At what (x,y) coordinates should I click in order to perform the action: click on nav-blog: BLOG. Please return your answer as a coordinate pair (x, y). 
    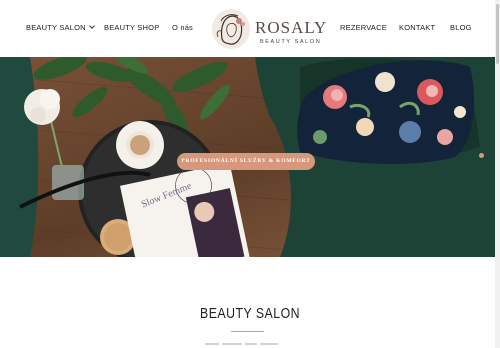
    Looking at the image, I should click on (461, 27).